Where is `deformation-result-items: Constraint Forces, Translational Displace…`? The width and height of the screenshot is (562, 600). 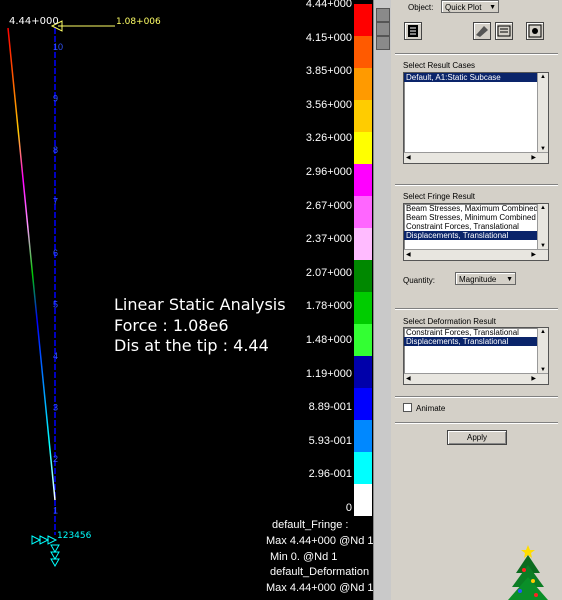 deformation-result-items: Constraint Forces, Translational Displace… is located at coordinates (476, 337).